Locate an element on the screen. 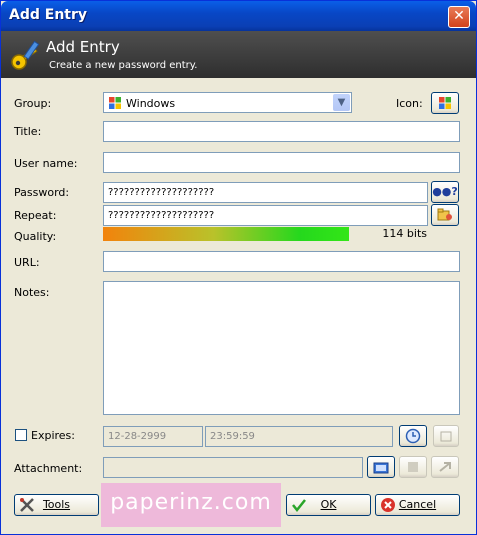 This screenshot has height=535, width=477. expires-label: Expires: is located at coordinates (53, 435).